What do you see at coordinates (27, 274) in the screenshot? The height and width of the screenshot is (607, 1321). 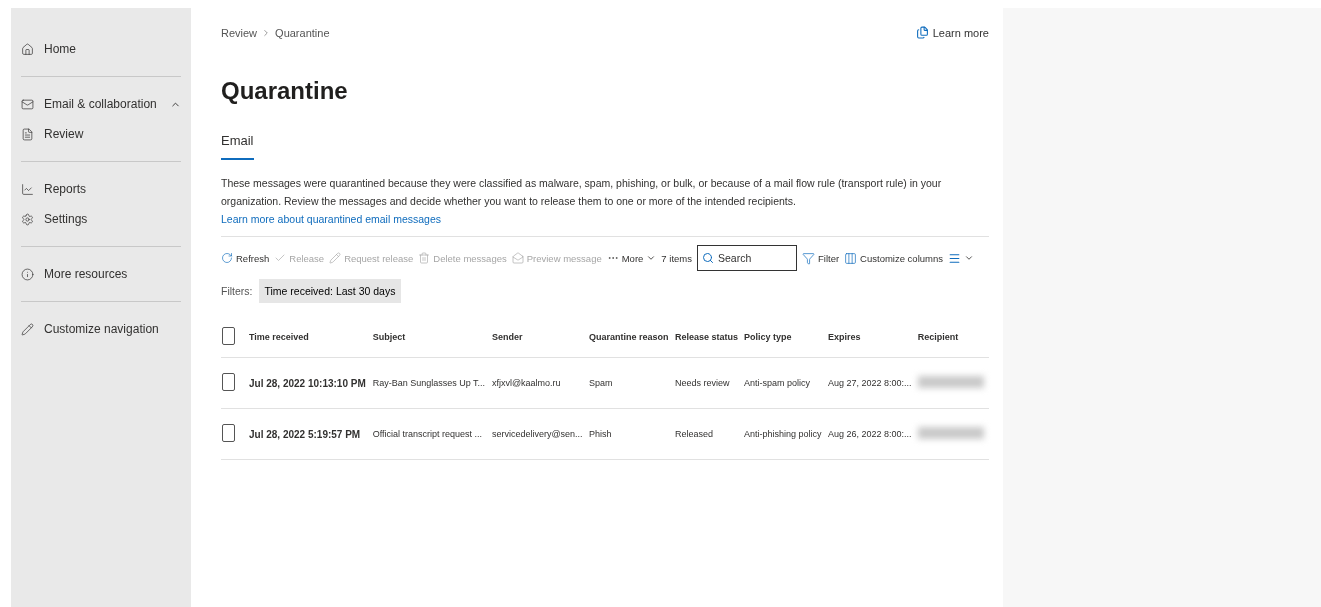 I see `info-icon` at bounding box center [27, 274].